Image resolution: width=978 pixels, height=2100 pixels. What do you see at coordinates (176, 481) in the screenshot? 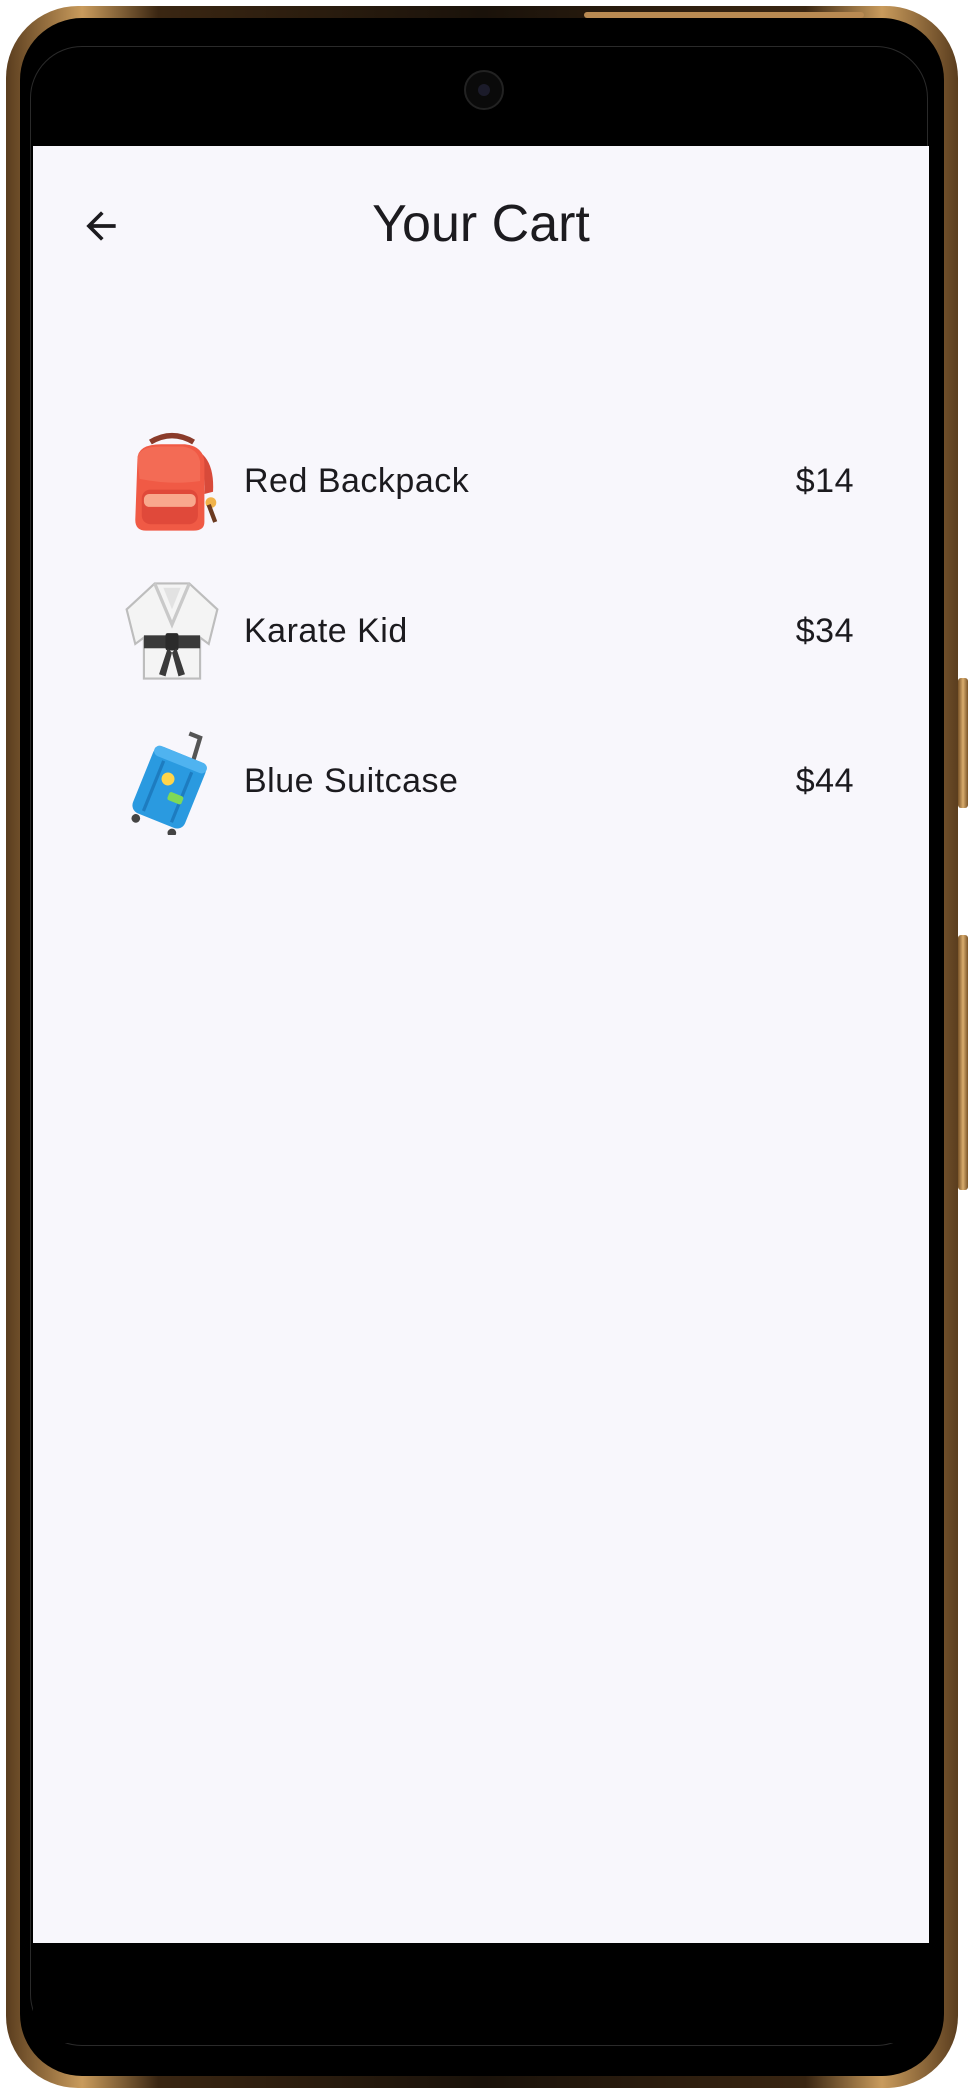
I see `backpack-icon` at bounding box center [176, 481].